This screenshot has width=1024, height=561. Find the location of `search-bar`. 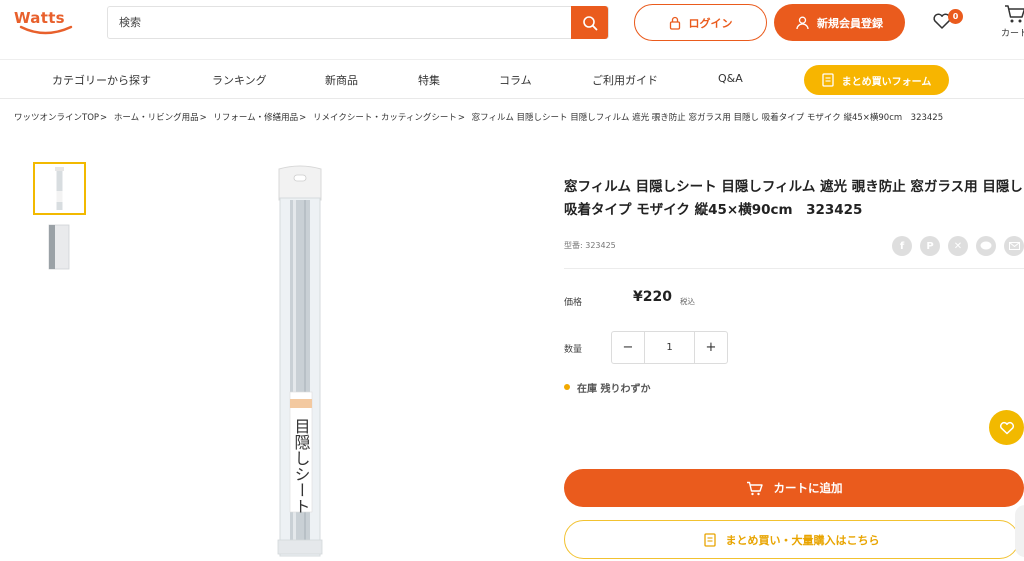

search-bar is located at coordinates (358, 22).